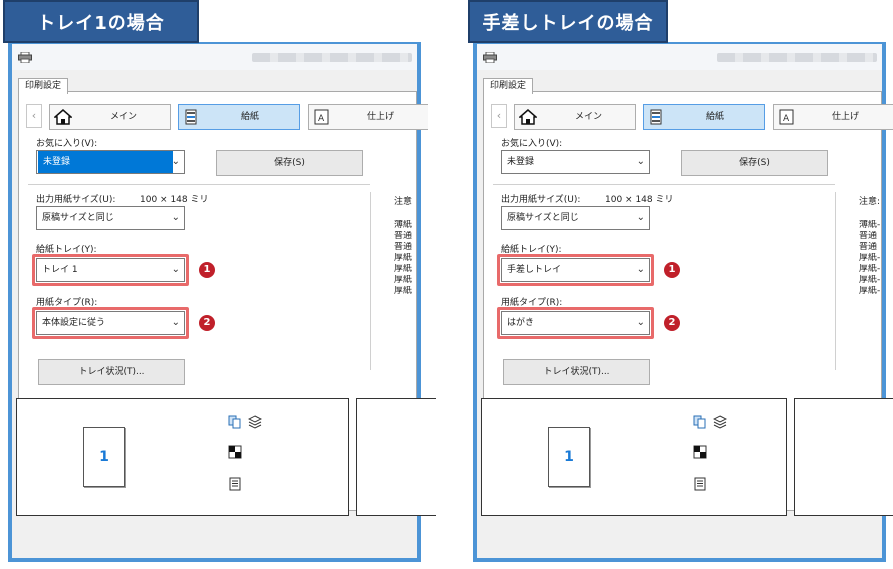 The height and width of the screenshot is (569, 893). What do you see at coordinates (381, 117) in the screenshot?
I see `nav-finish-label: 仕上げ` at bounding box center [381, 117].